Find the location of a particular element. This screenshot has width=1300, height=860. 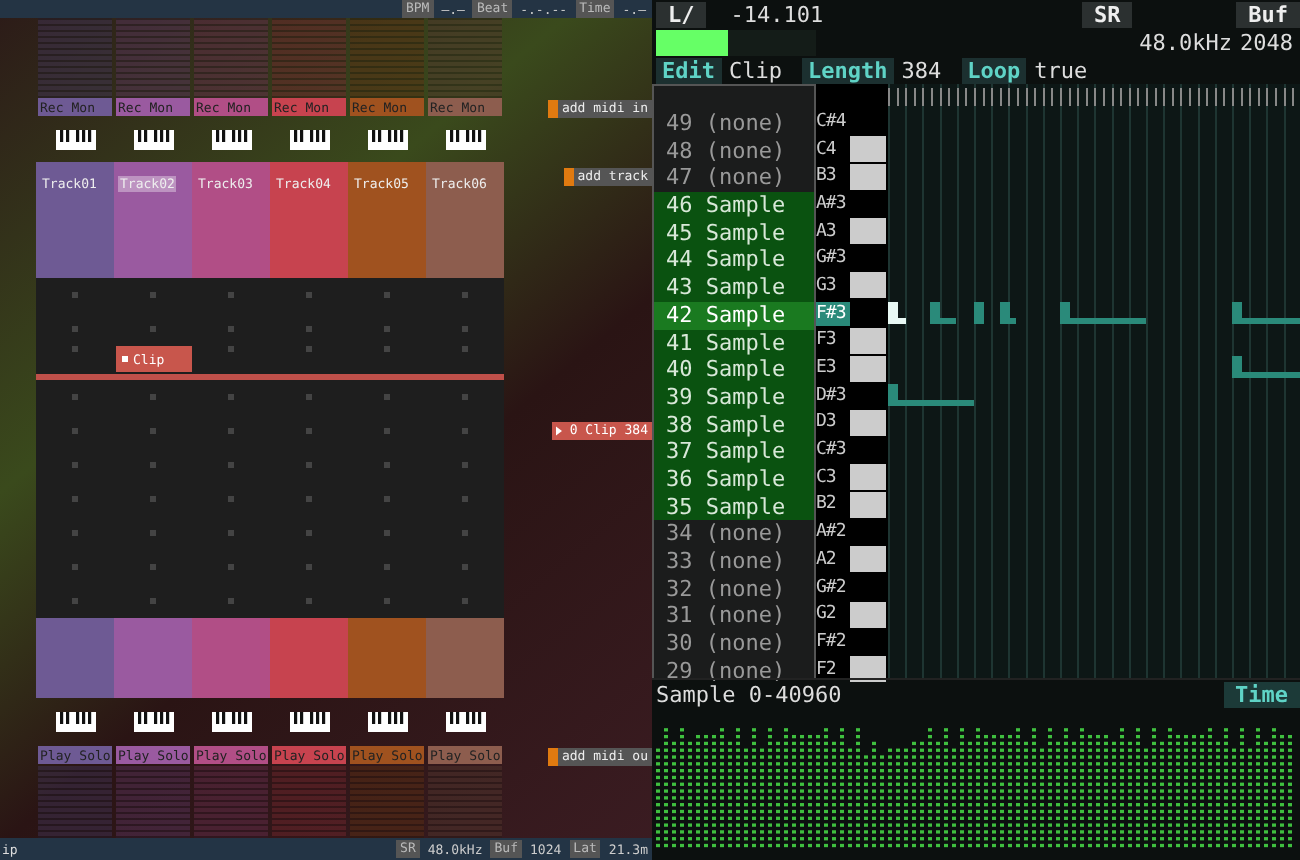

sample-slot: 37 Sample is located at coordinates (734, 452).